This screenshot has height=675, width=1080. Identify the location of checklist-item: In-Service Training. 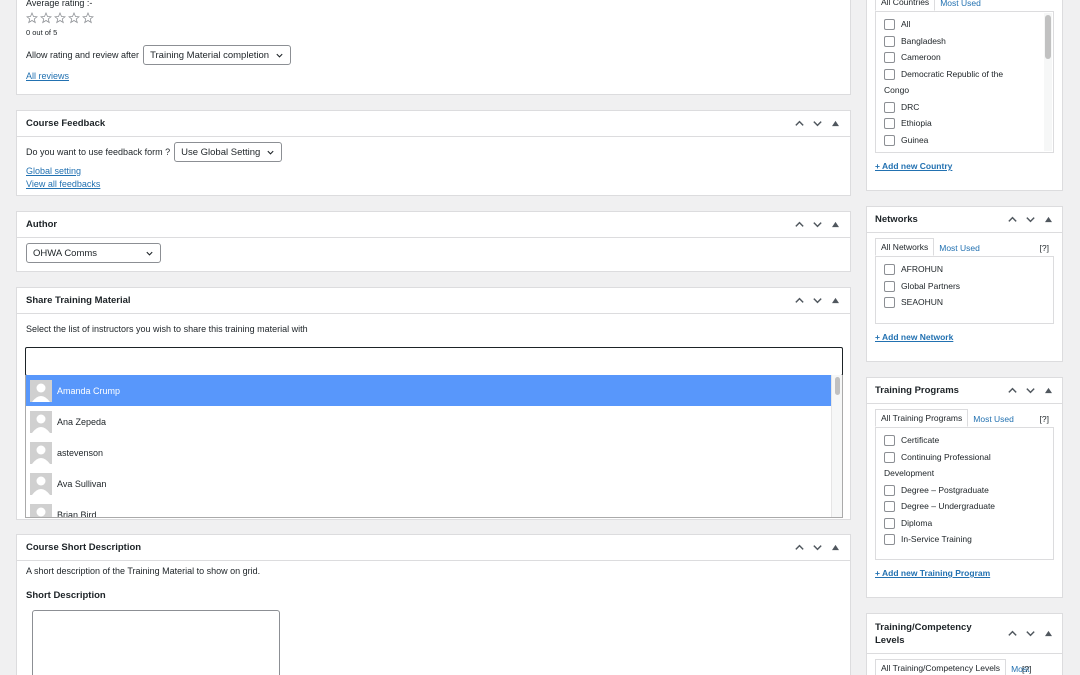
(964, 539).